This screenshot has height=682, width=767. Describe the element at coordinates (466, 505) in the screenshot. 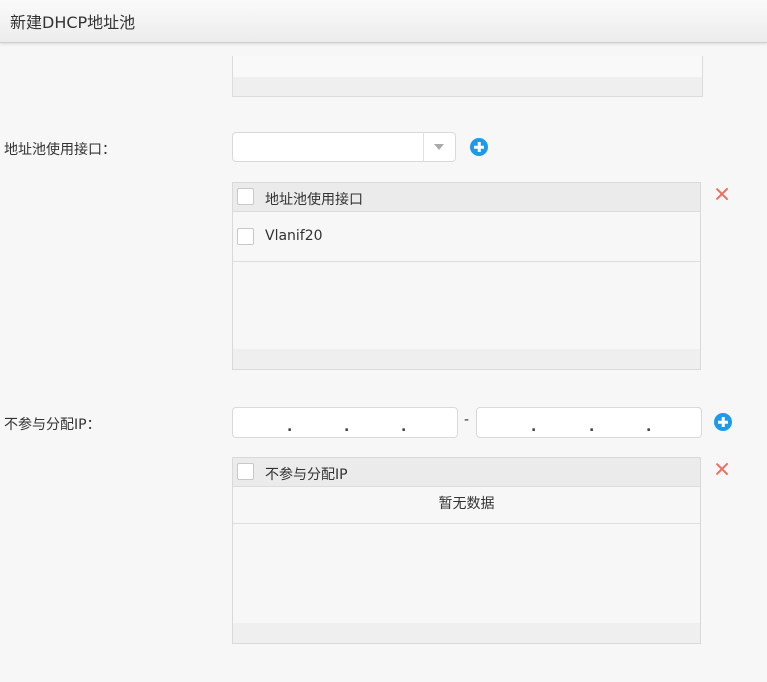

I see `empty-state-text: 暂无数据` at that location.